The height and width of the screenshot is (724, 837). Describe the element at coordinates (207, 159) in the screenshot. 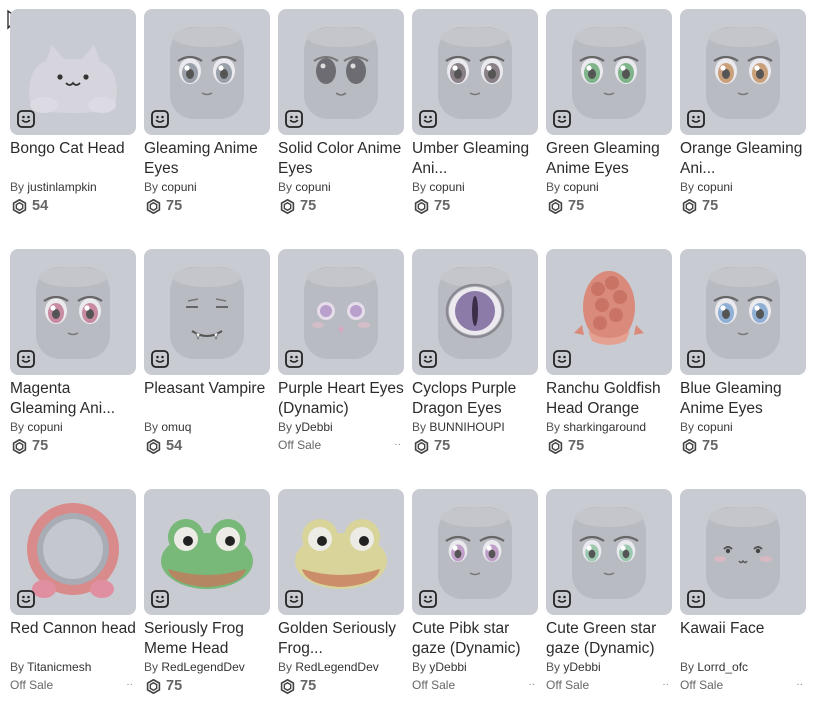

I see `item-name: Gleaming Anime Eyes` at that location.